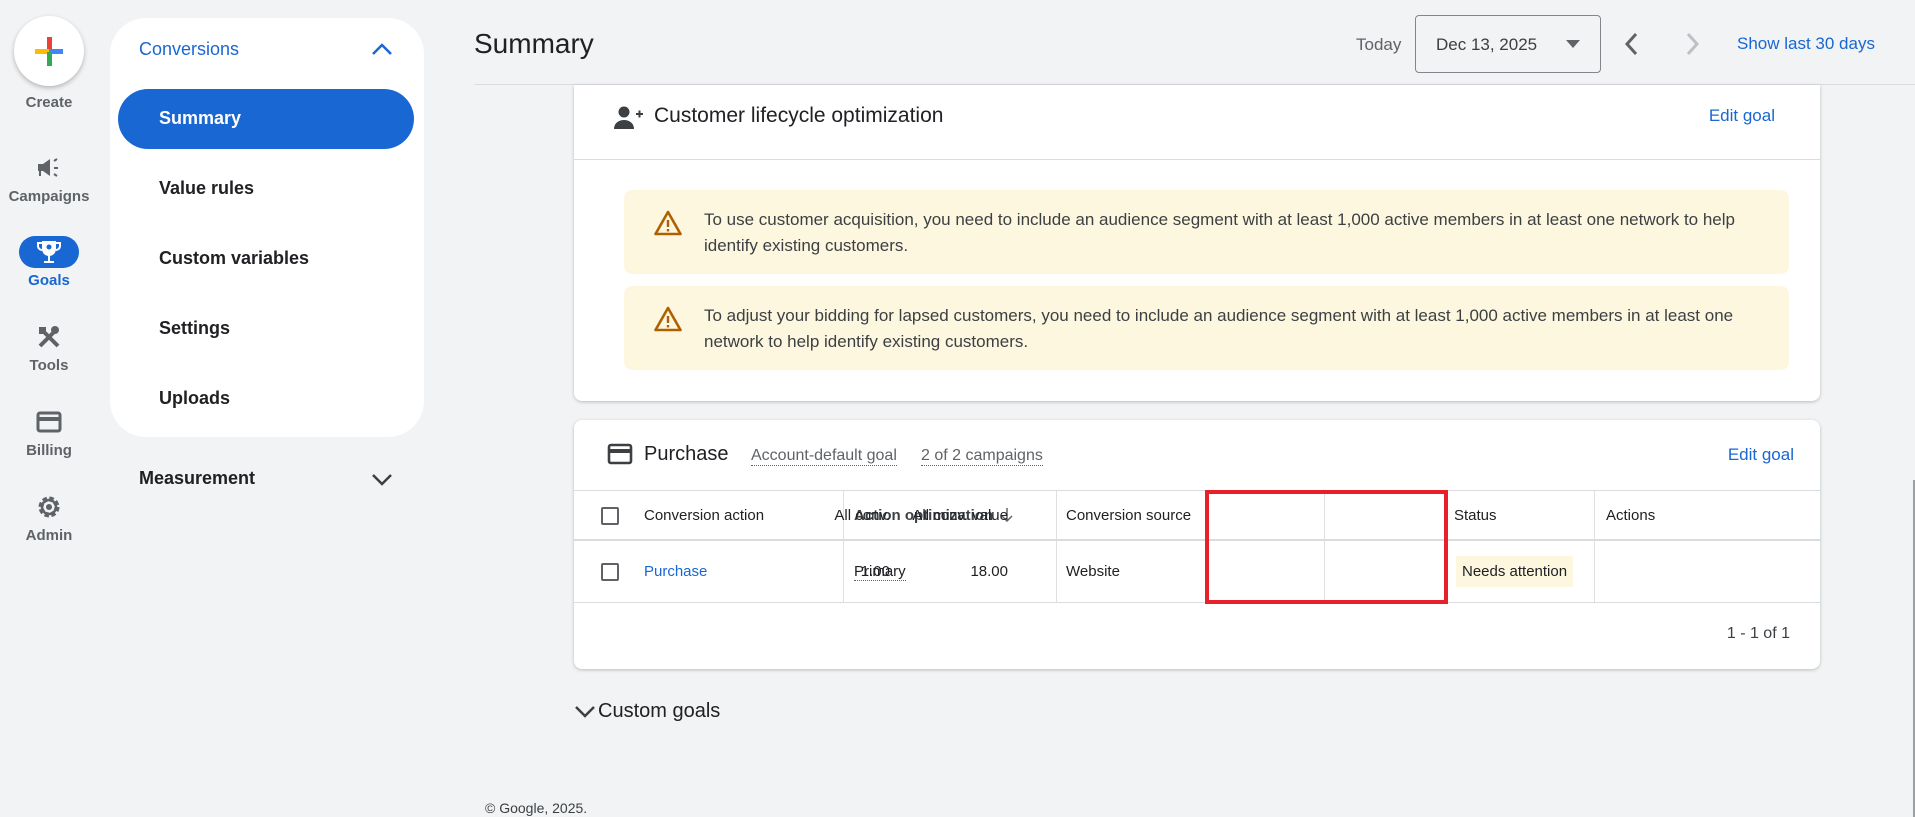  Describe the element at coordinates (1379, 44) in the screenshot. I see `today-label: Today` at that location.